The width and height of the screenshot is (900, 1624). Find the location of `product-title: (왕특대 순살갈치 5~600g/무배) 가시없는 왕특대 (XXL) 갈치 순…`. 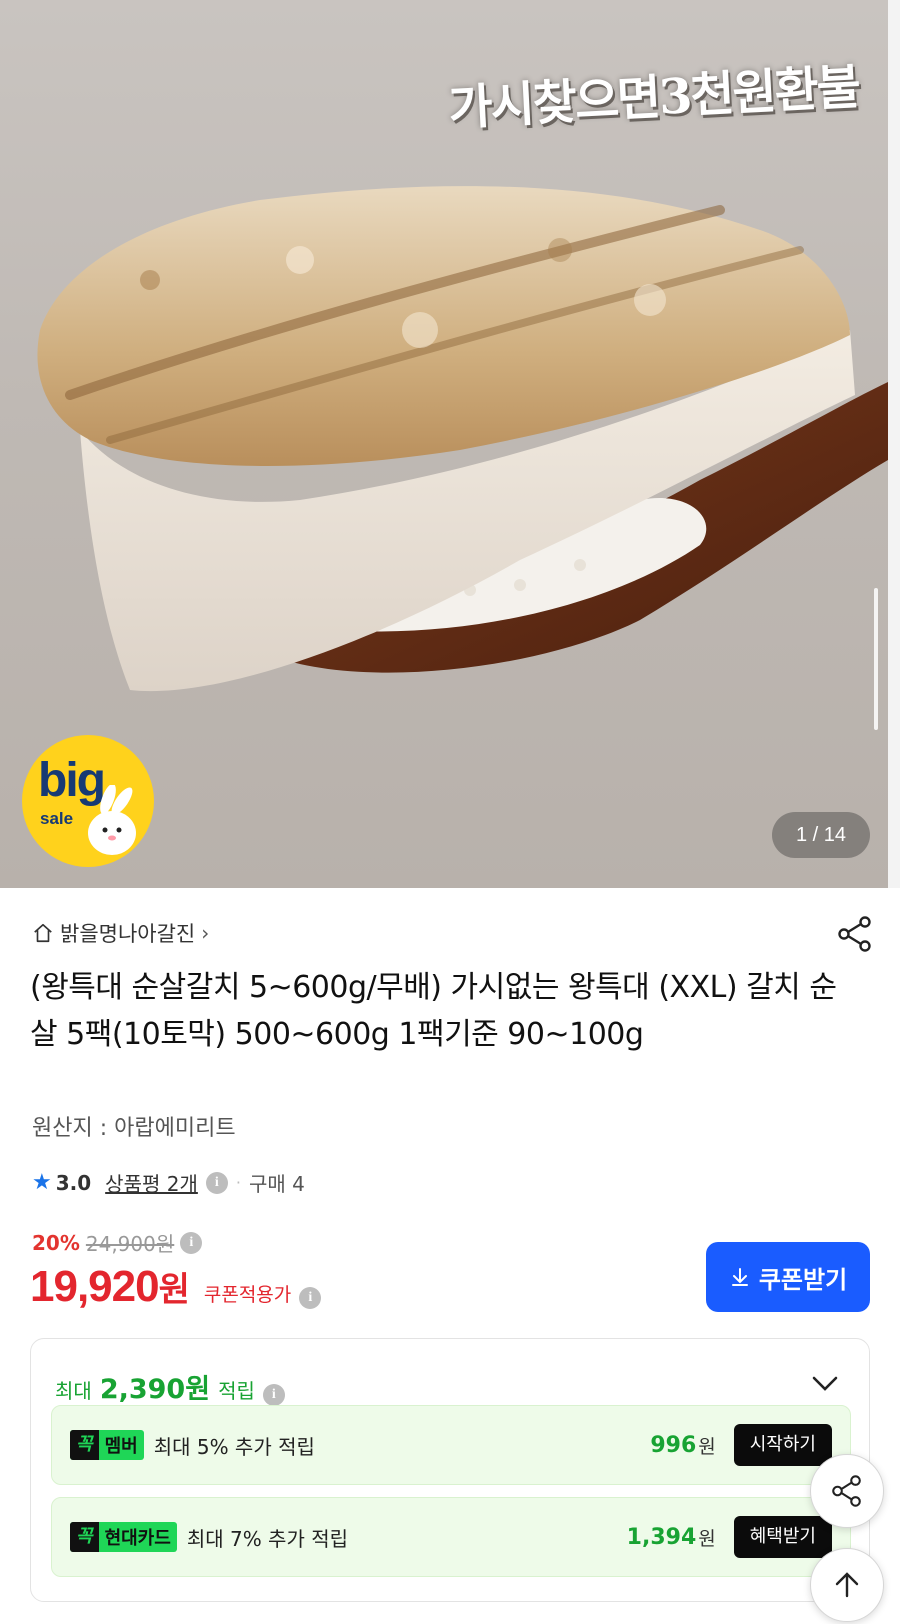

product-title: (왕특대 순살갈치 5~600g/무배) 가시없는 왕특대 (XXL) 갈치 순… is located at coordinates (433, 1011).